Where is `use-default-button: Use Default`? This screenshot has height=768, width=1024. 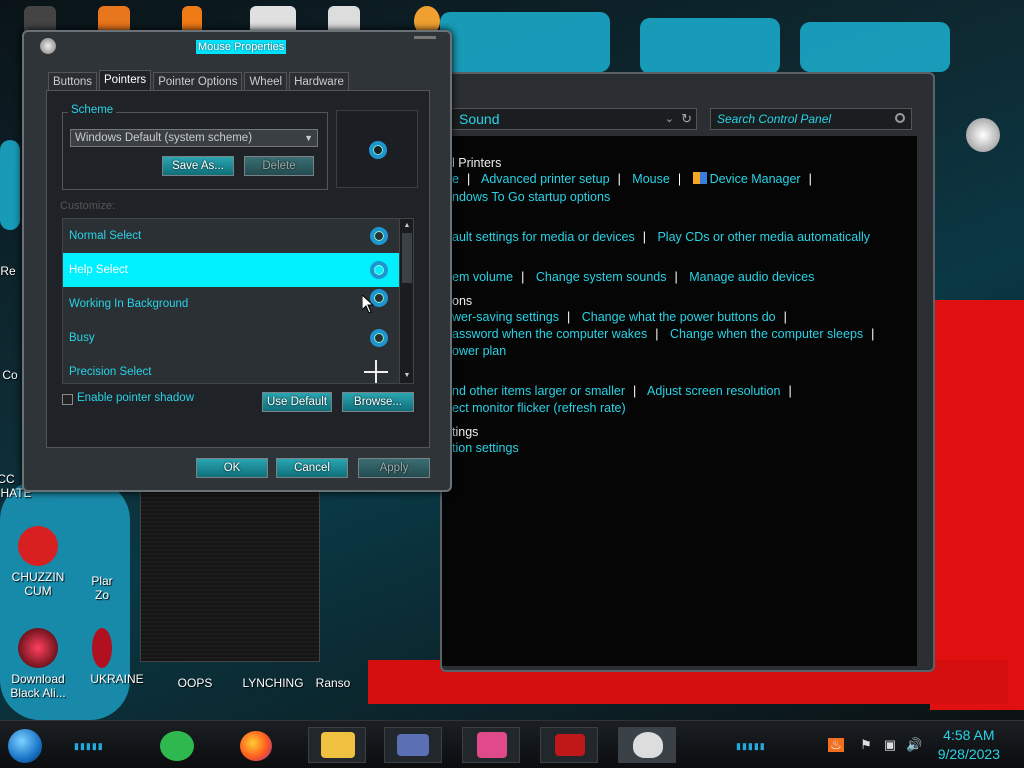 use-default-button: Use Default is located at coordinates (297, 402).